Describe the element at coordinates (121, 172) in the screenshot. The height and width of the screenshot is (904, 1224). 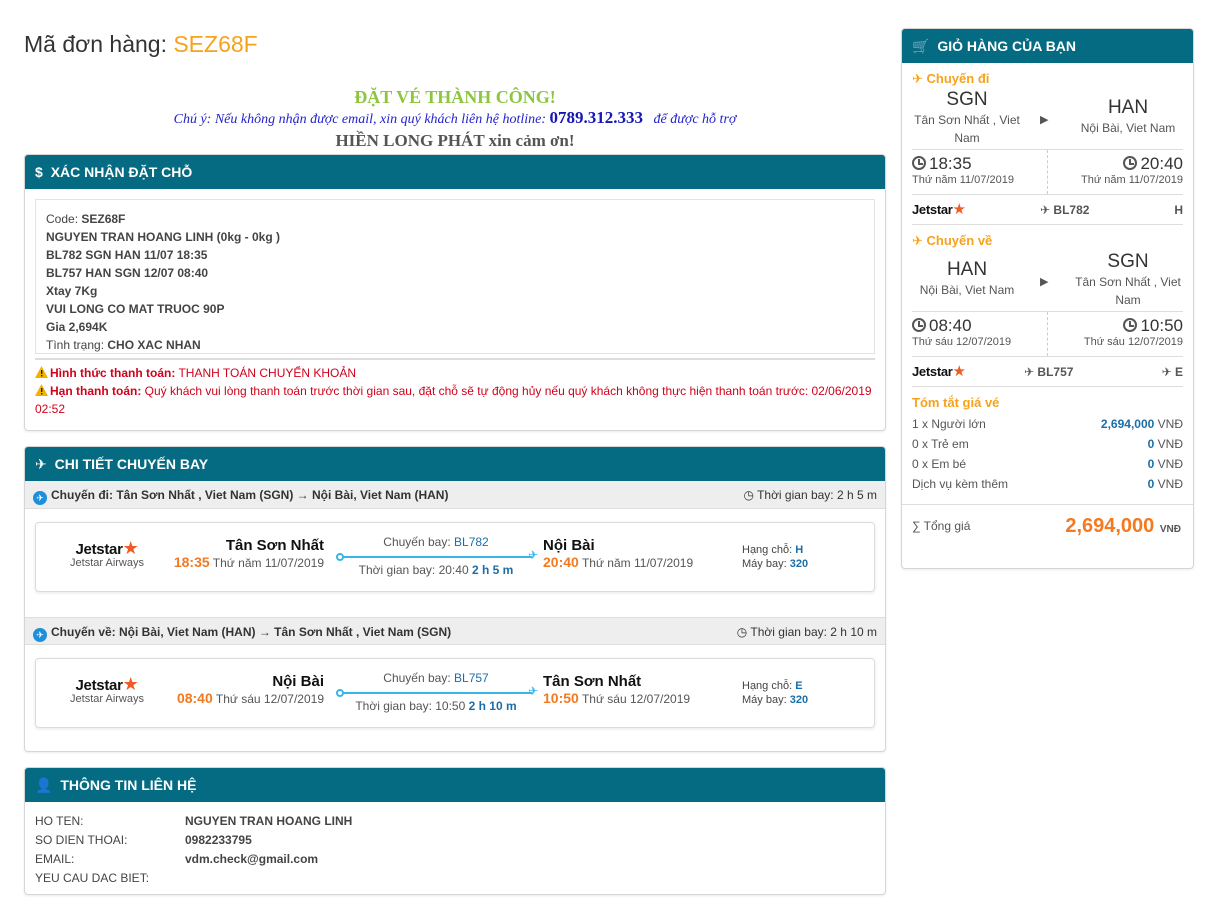
I see `booking-header-label: XÁC NHẬN ĐẶT CHỖ` at that location.